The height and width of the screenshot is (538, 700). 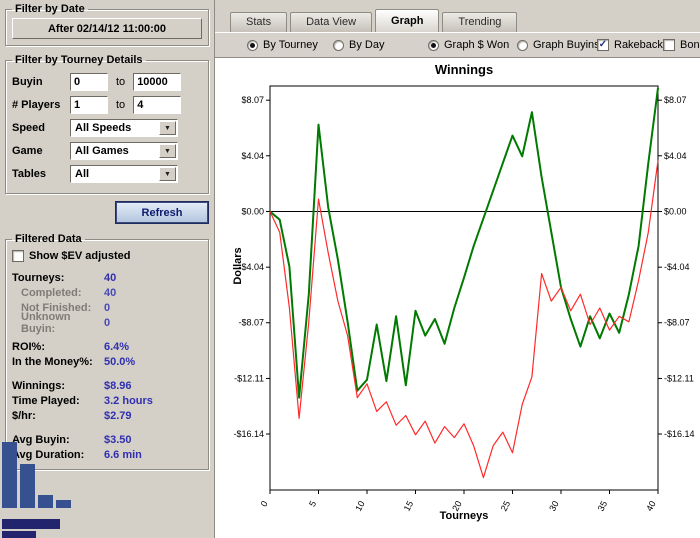 What do you see at coordinates (252, 100) in the screenshot?
I see `y-tick-label: $8.07` at bounding box center [252, 100].